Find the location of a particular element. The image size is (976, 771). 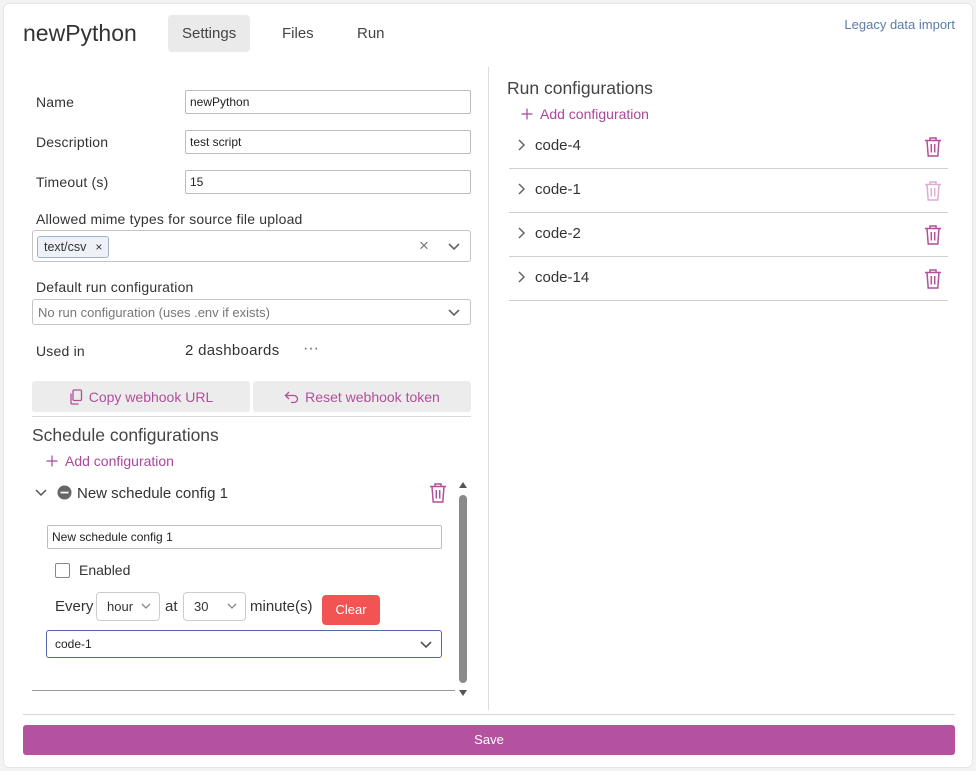

mime-chip-label: text/csv is located at coordinates (65, 247).